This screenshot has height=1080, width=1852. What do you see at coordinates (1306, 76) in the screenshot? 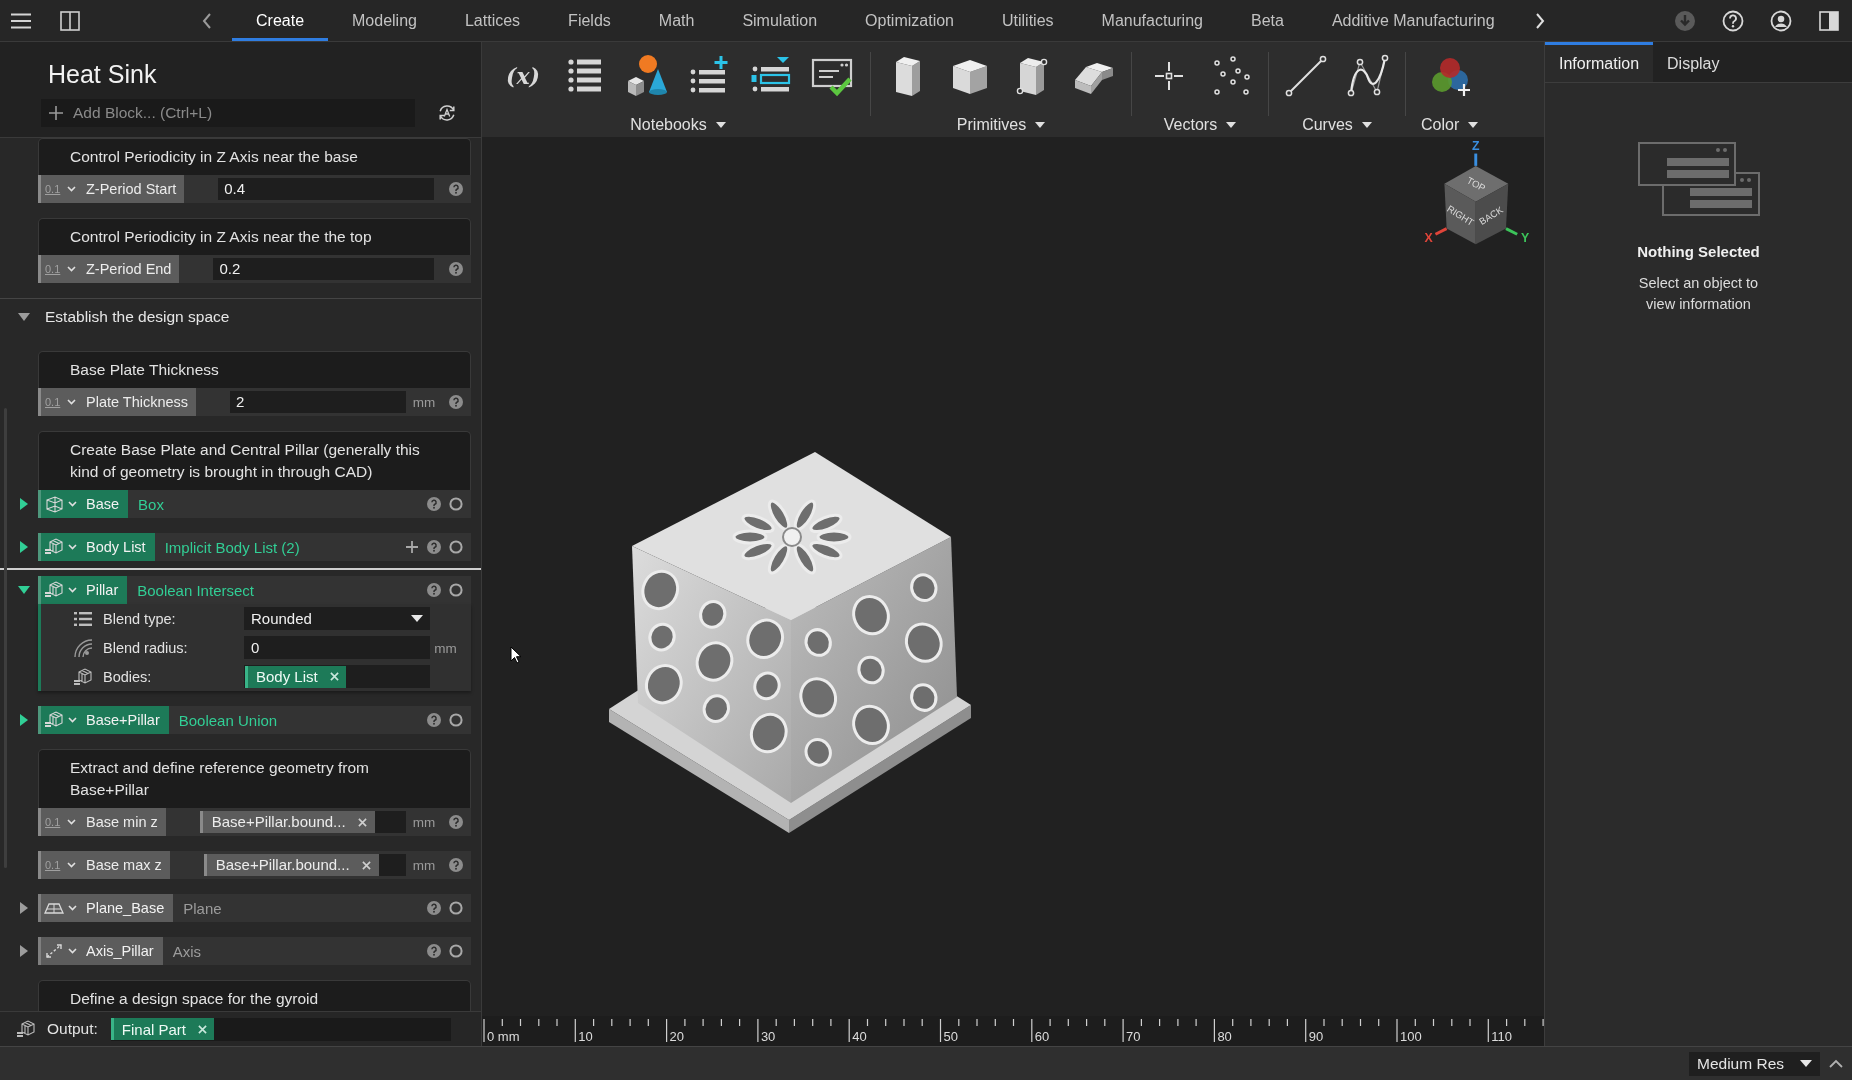
I see `line-segment-icon` at bounding box center [1306, 76].